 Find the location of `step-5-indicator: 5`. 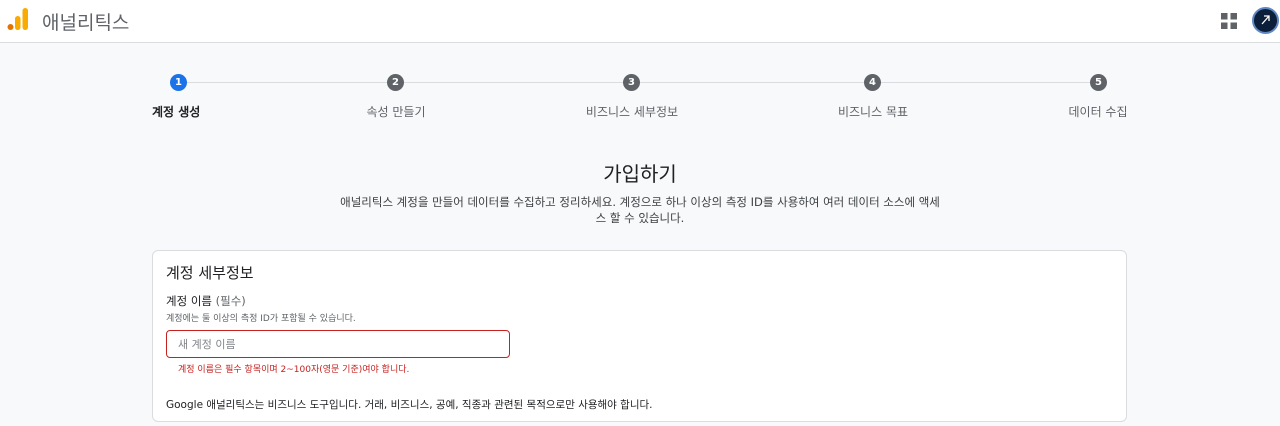

step-5-indicator: 5 is located at coordinates (1098, 82).